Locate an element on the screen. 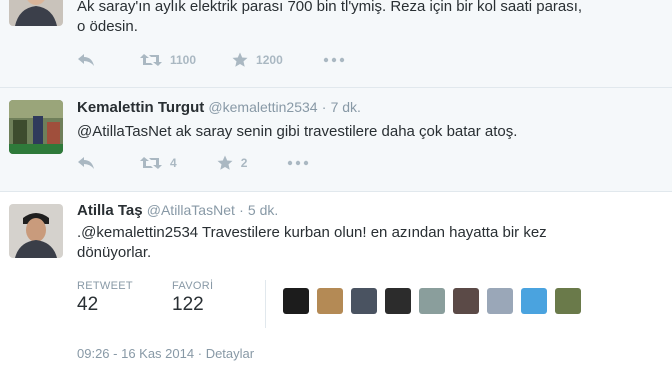 The height and width of the screenshot is (378, 672). favorite-button: 1200 is located at coordinates (257, 60).